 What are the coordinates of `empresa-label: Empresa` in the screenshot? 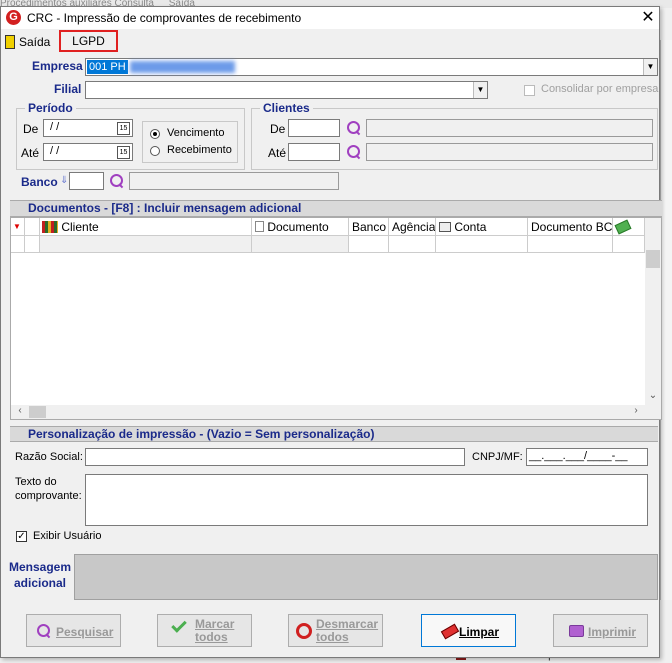 It's located at (57, 66).